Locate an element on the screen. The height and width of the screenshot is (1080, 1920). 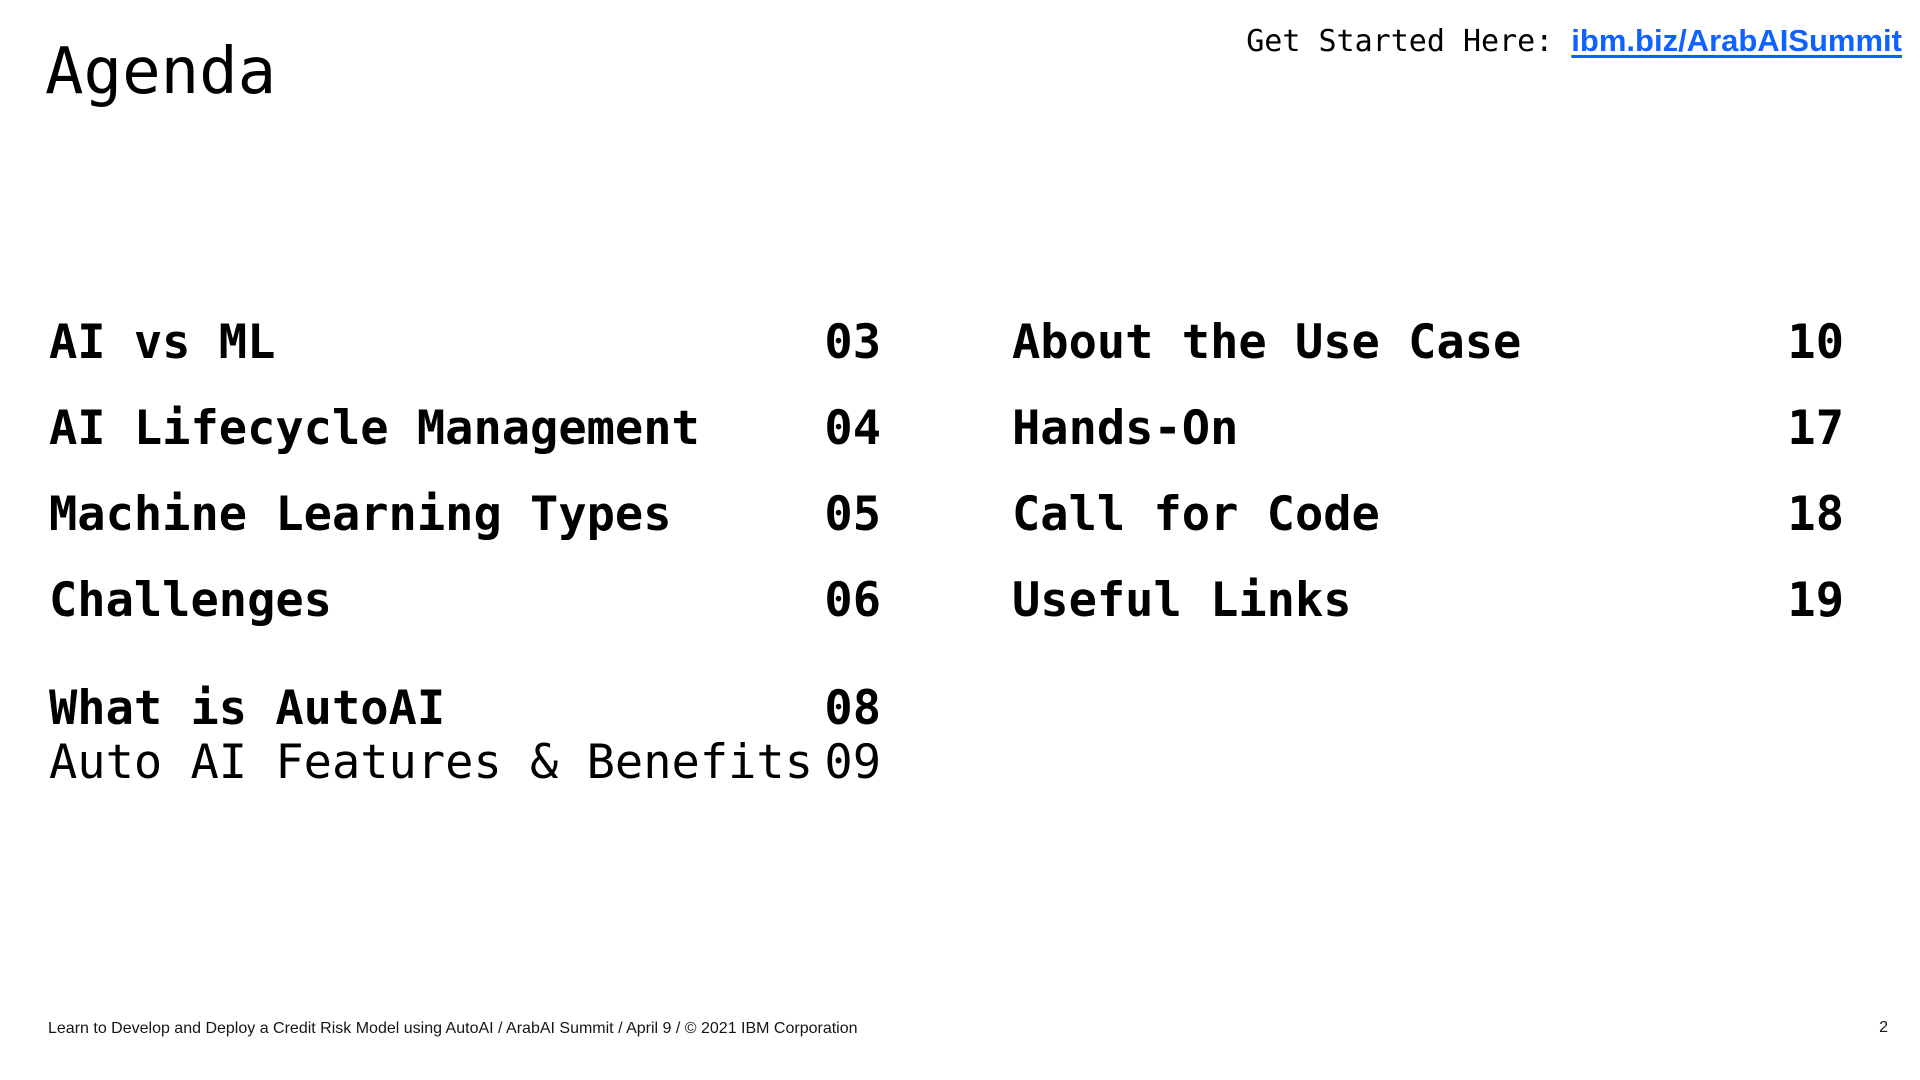
agenda-item-page: 10 is located at coordinates (1815, 342).